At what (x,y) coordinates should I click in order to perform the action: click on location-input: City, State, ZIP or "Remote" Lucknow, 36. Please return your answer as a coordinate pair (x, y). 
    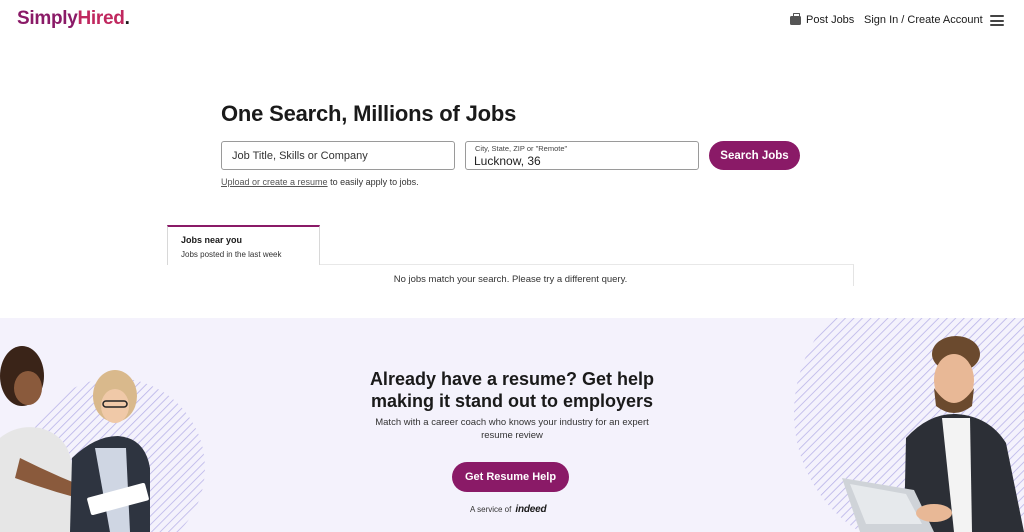
    Looking at the image, I should click on (582, 155).